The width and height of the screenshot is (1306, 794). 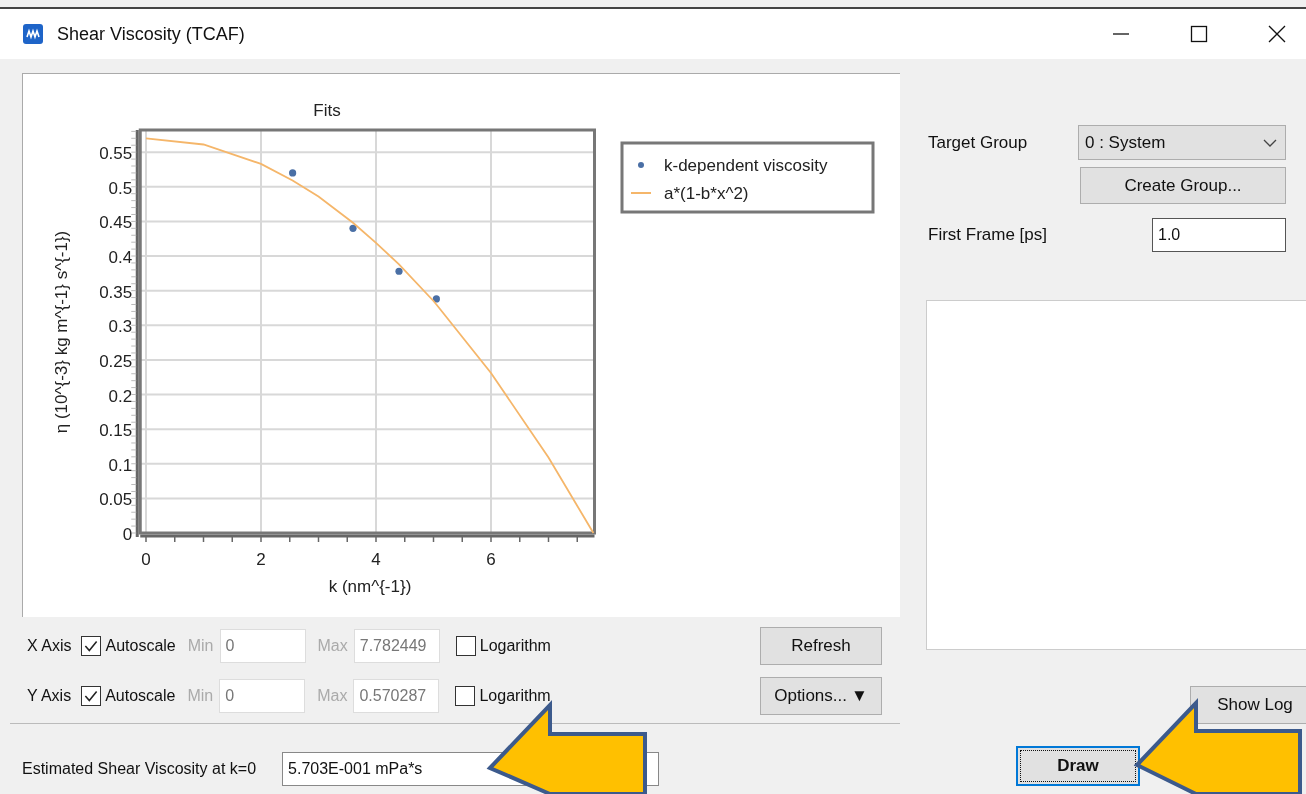 What do you see at coordinates (127, 534) in the screenshot?
I see `y-tick-label: 0` at bounding box center [127, 534].